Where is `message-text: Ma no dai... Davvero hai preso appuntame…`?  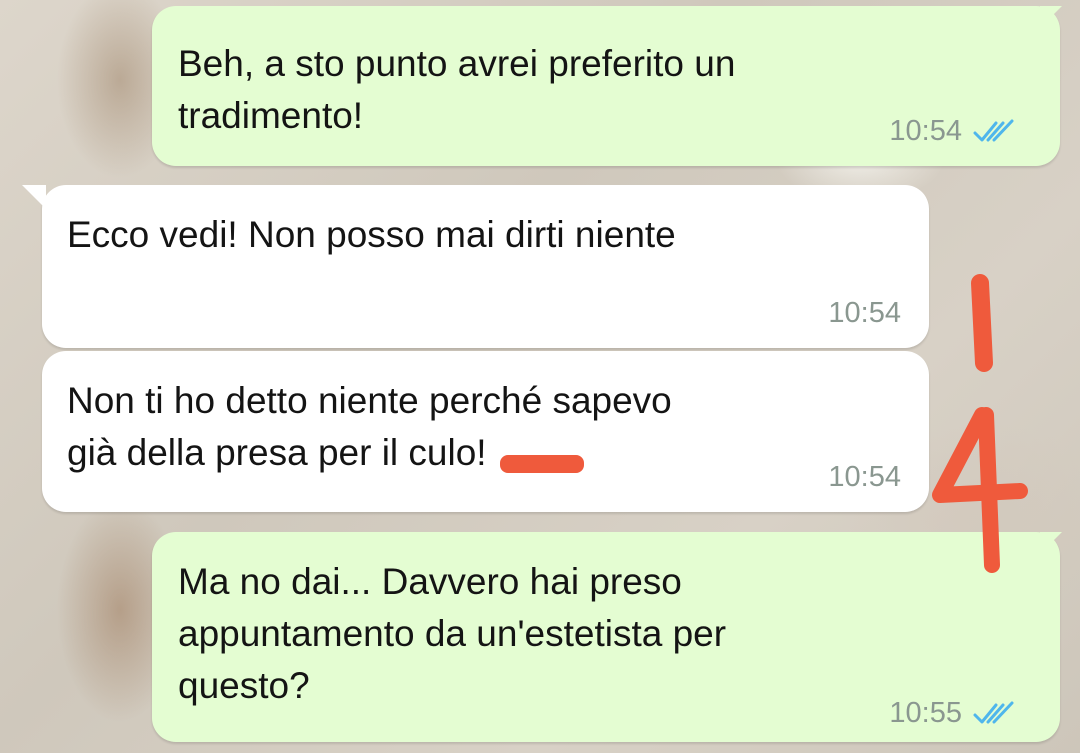
message-text: Ma no dai... Davvero hai preso appuntame… is located at coordinates (452, 633).